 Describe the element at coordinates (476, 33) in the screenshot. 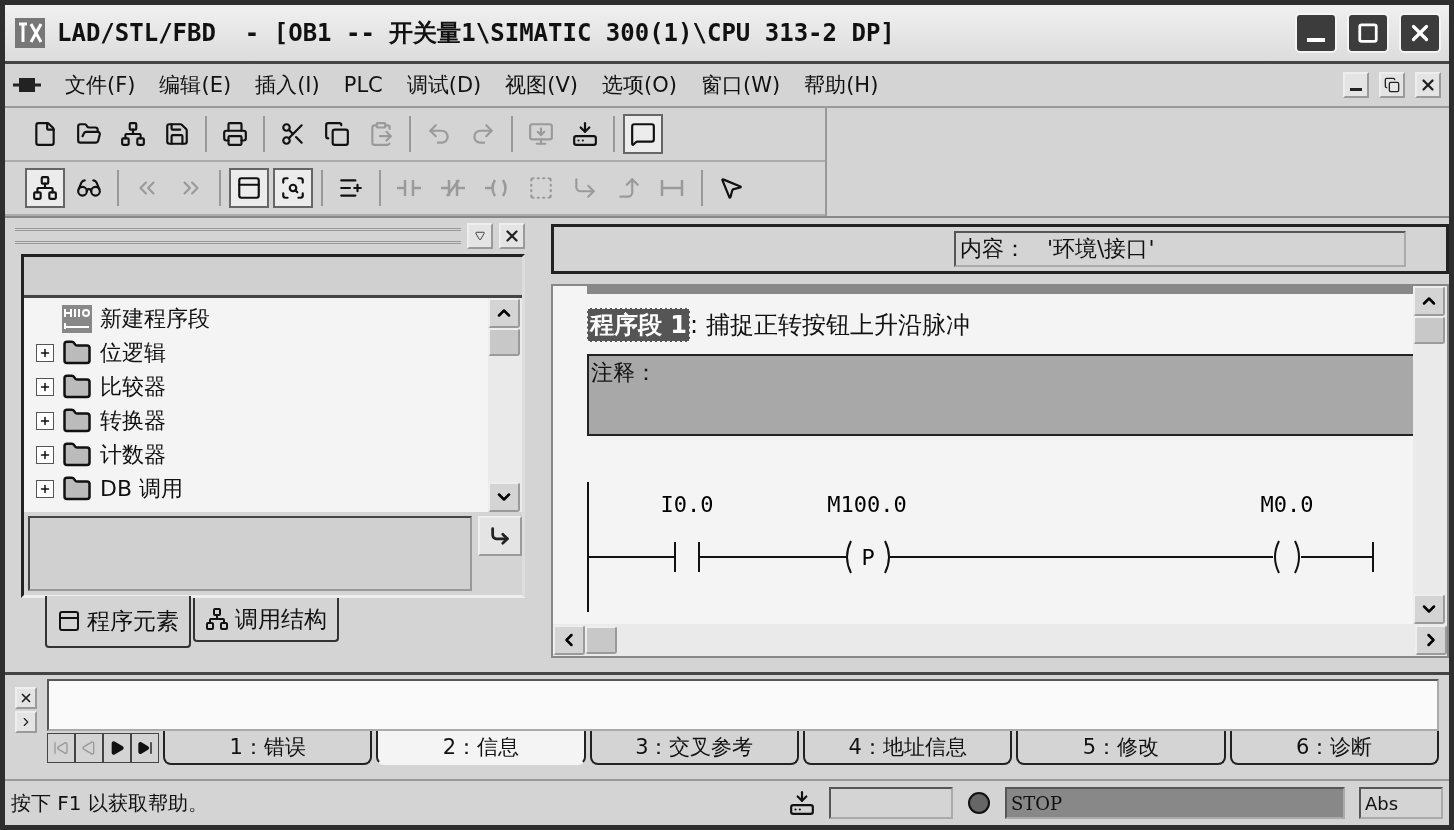

I see `window-title: LAD/STL/FBD - [OB1 -- 开关量1\SIMATIC 300(1)\CPU 313-2 DP]` at that location.